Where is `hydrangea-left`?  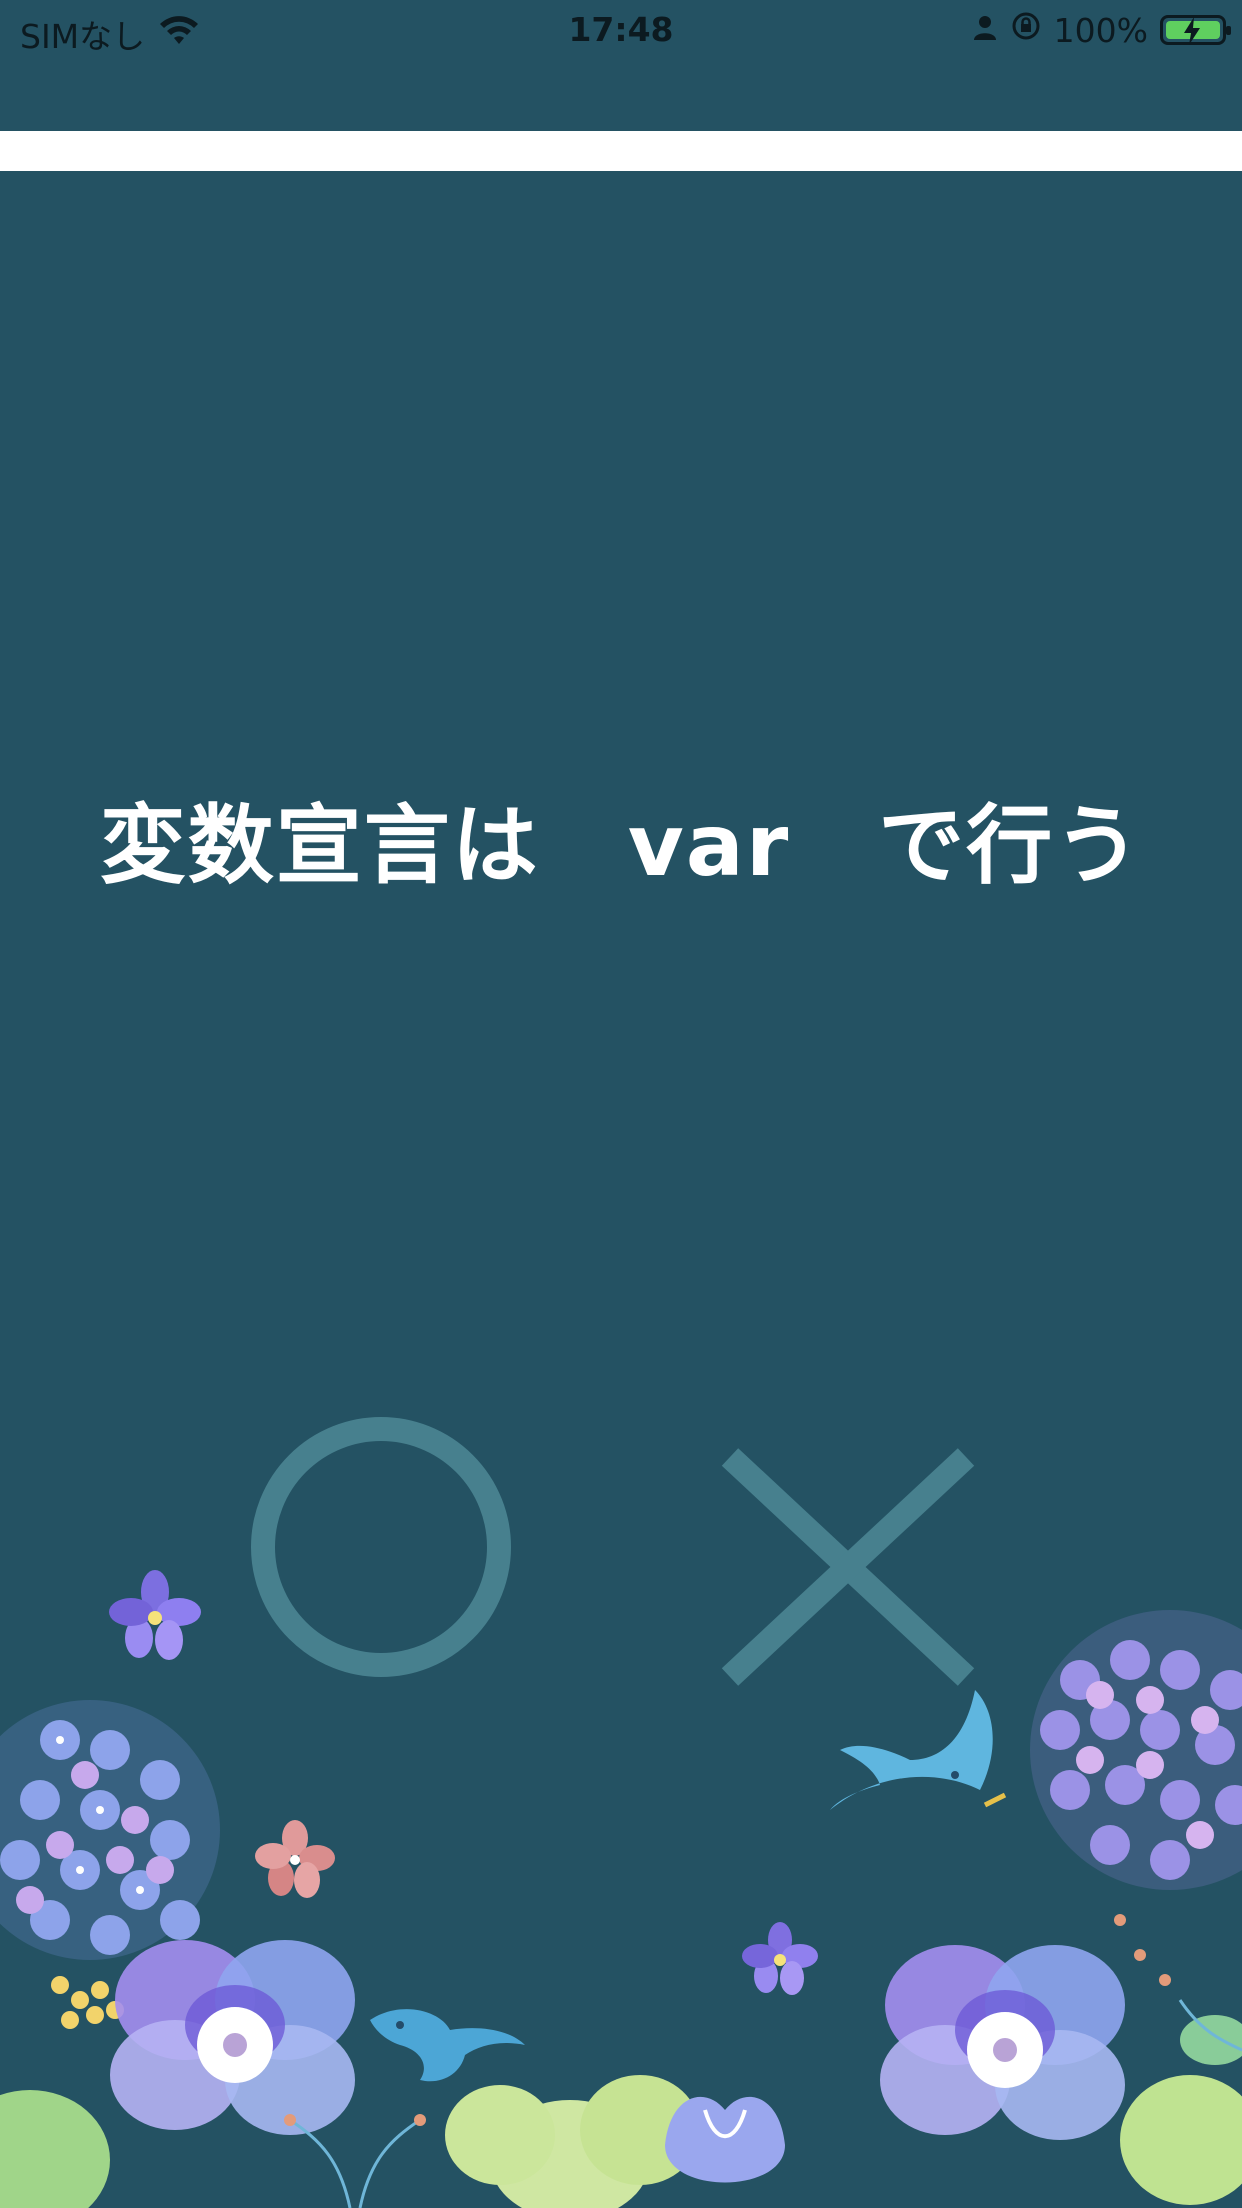 hydrangea-left is located at coordinates (110, 1830).